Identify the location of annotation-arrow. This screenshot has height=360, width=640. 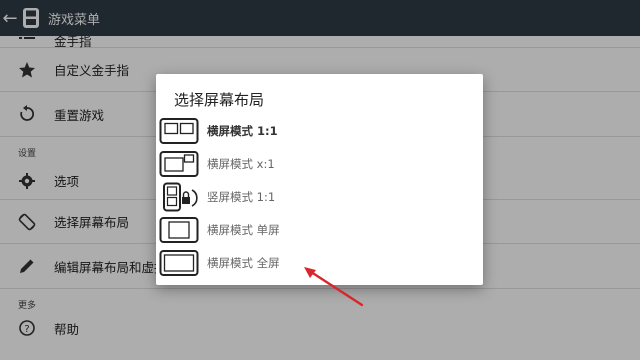
(334, 287).